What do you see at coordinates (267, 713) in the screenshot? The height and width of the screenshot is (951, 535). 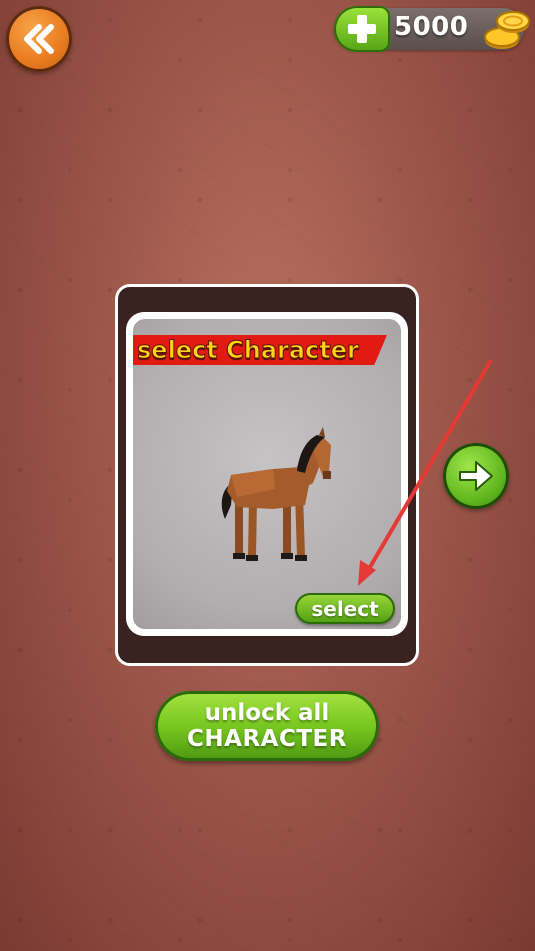 I see `unlock-all-label-line1: unlock all` at bounding box center [267, 713].